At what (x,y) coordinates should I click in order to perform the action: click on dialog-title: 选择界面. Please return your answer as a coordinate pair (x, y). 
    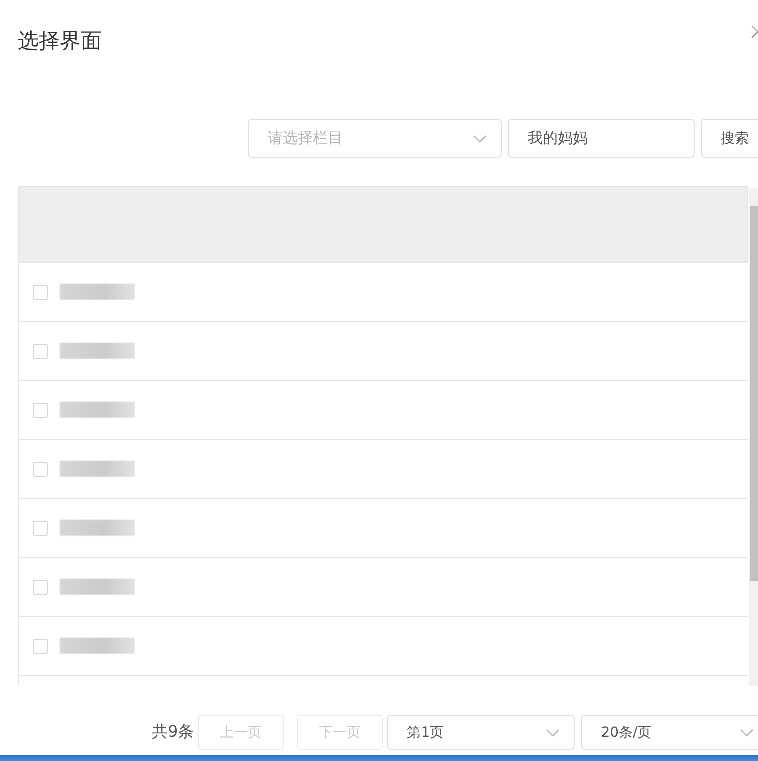
    Looking at the image, I should click on (60, 41).